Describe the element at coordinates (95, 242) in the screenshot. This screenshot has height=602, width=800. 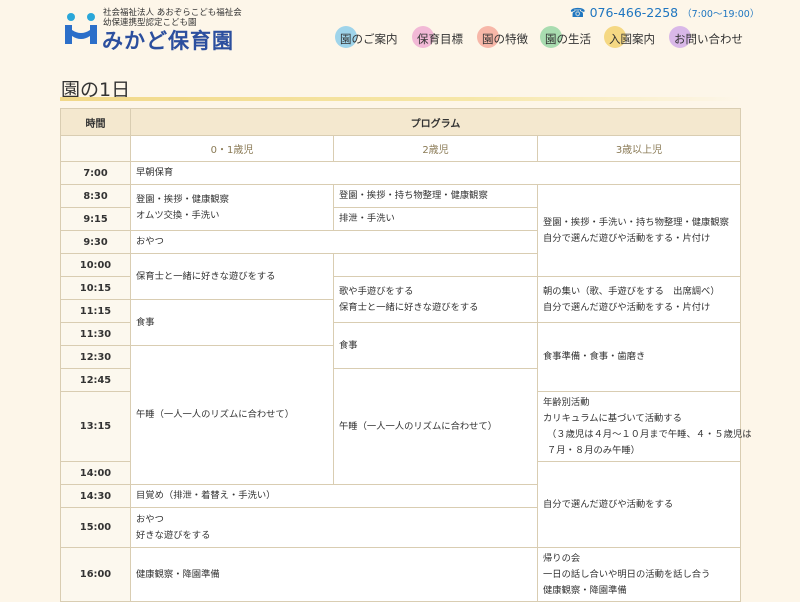
I see `time-cell: 9:30` at that location.